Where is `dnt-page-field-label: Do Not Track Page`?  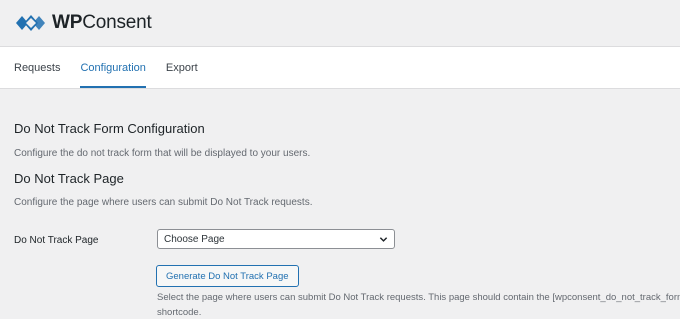
dnt-page-field-label: Do Not Track Page is located at coordinates (56, 240).